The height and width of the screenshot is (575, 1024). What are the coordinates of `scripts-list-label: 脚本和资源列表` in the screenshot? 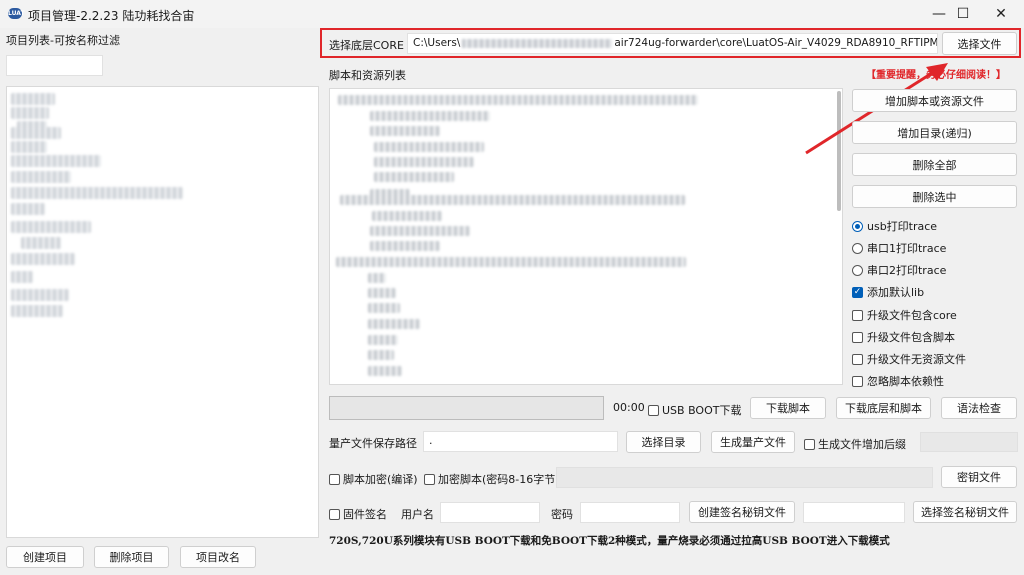 It's located at (367, 75).